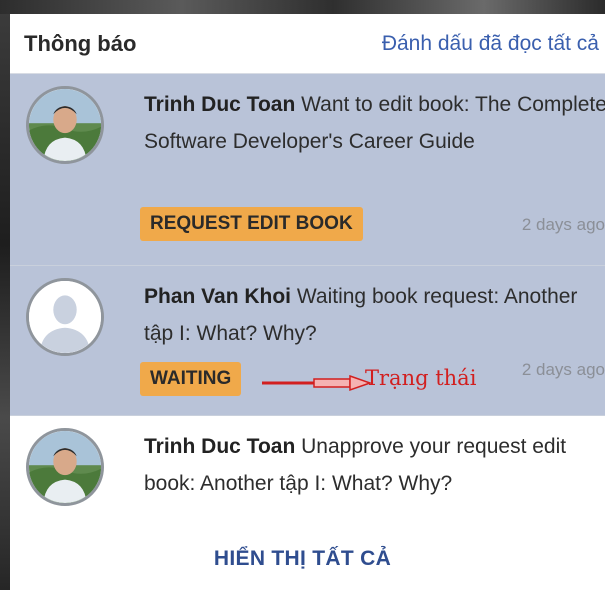 This screenshot has width=605, height=590. What do you see at coordinates (490, 44) in the screenshot?
I see `mark-all-read-link: Đánh dấu đã đọc tất cả` at bounding box center [490, 44].